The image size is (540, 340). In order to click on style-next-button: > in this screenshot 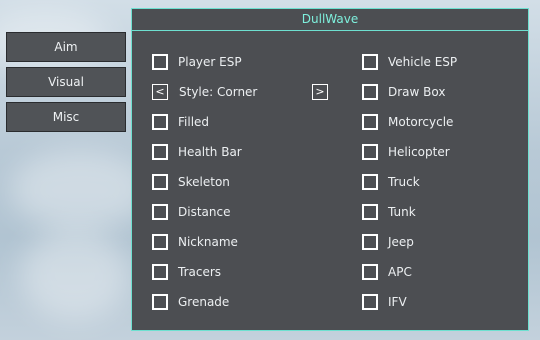, I will do `click(320, 92)`.